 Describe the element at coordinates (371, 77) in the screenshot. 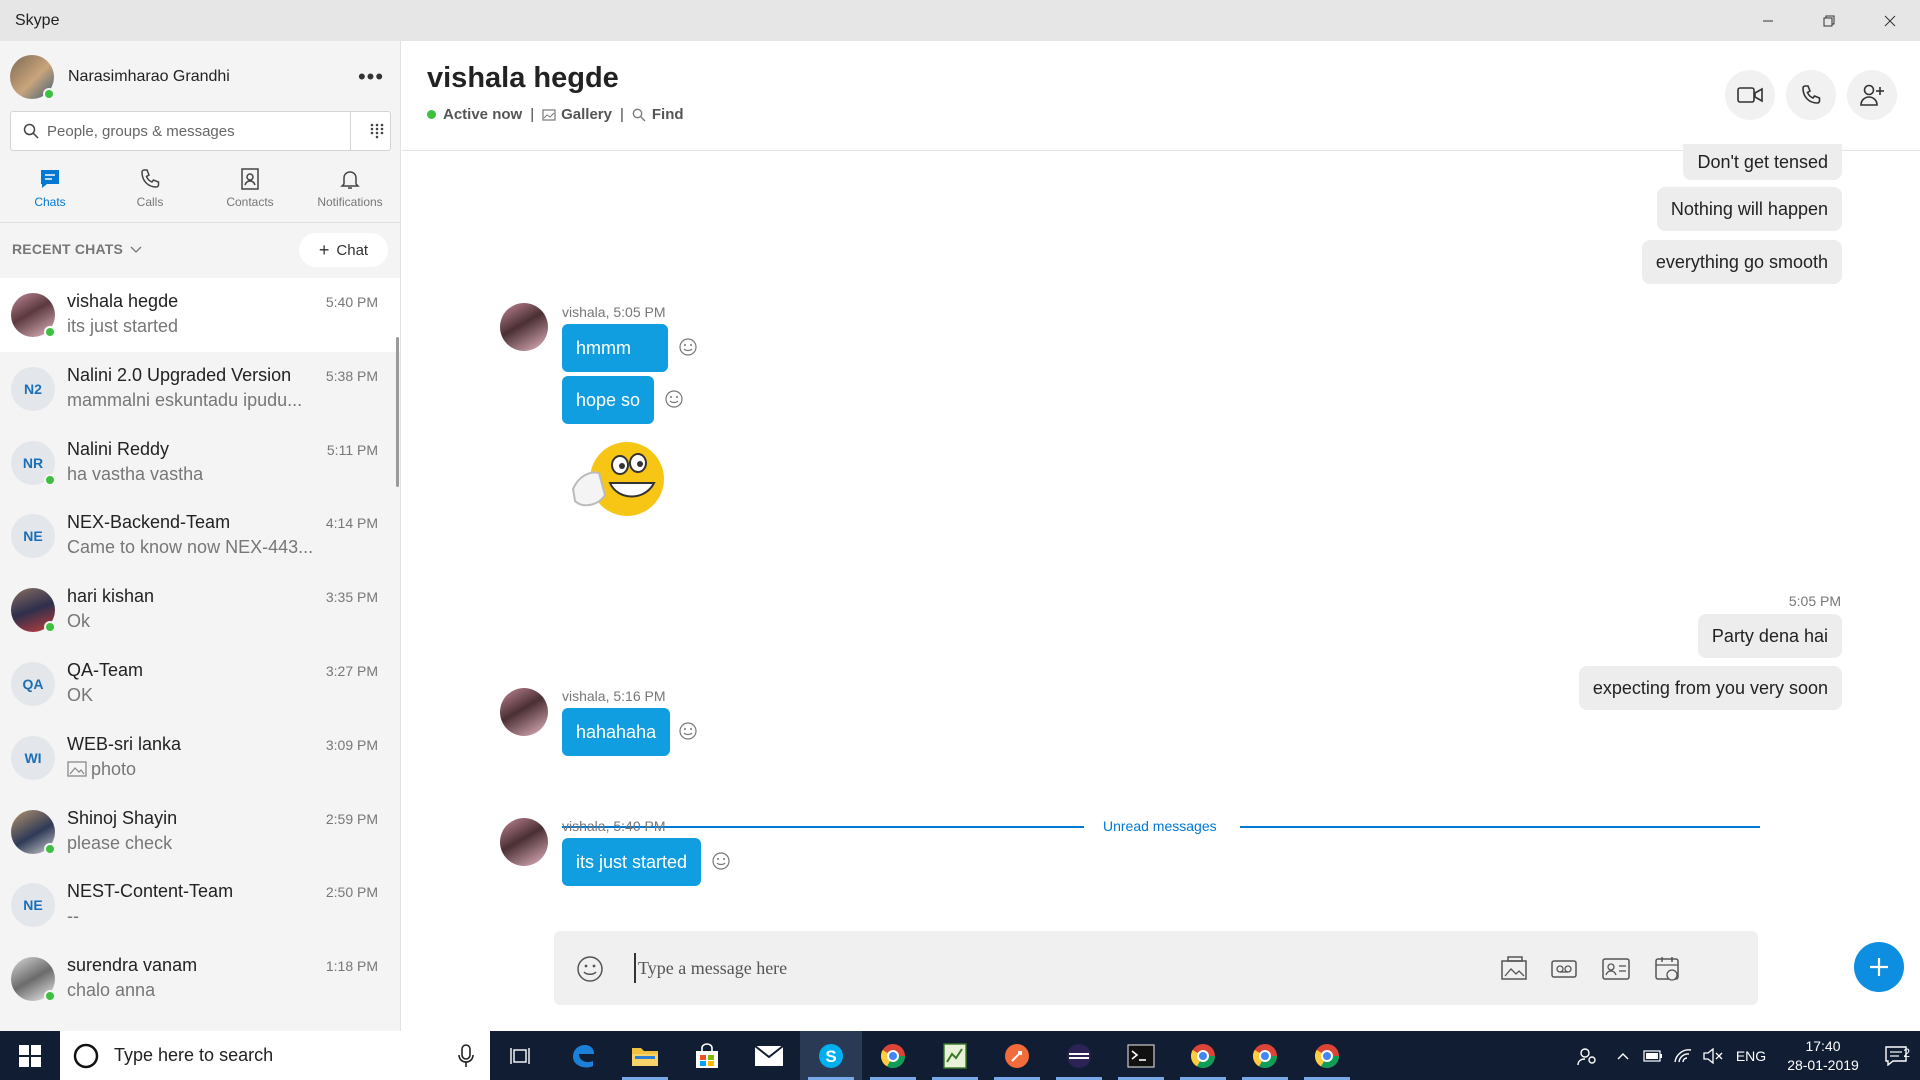

I see `more-options-button: •••` at that location.